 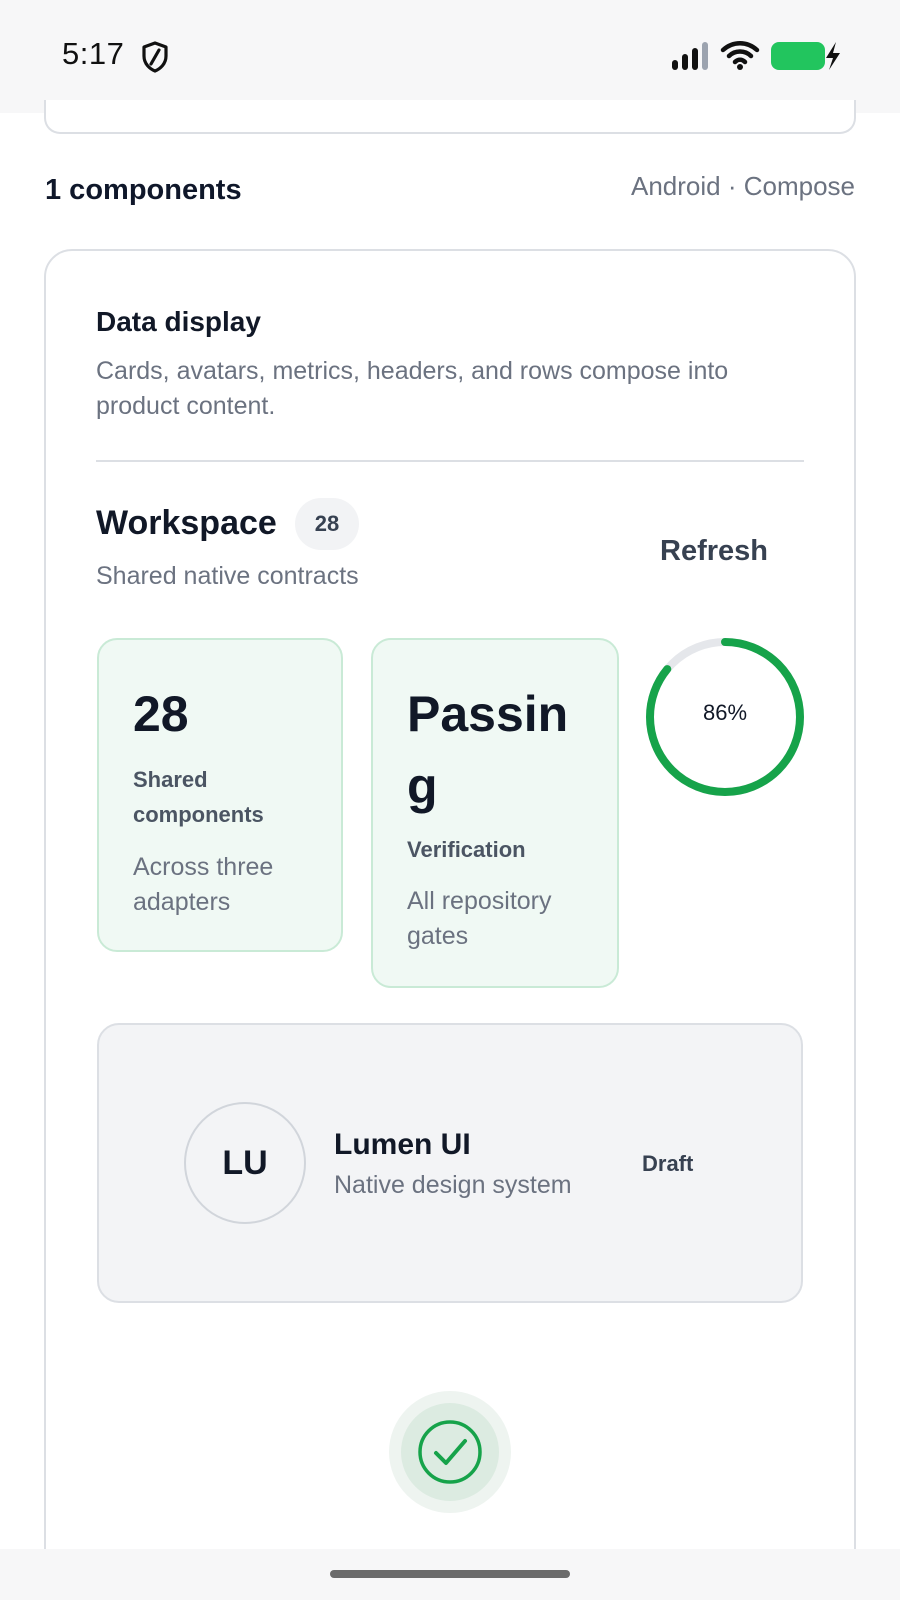 What do you see at coordinates (198, 797) in the screenshot?
I see `metric-label: Shared components` at bounding box center [198, 797].